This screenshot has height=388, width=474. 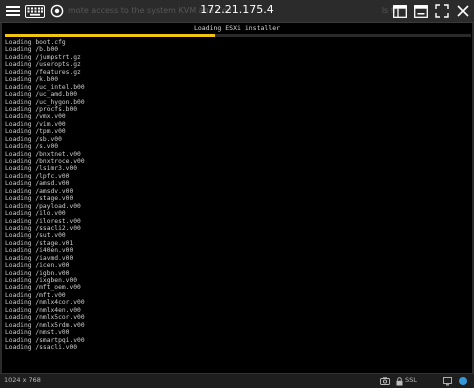 What do you see at coordinates (43, 65) in the screenshot?
I see `console-line: Loading /useropts.gz` at bounding box center [43, 65].